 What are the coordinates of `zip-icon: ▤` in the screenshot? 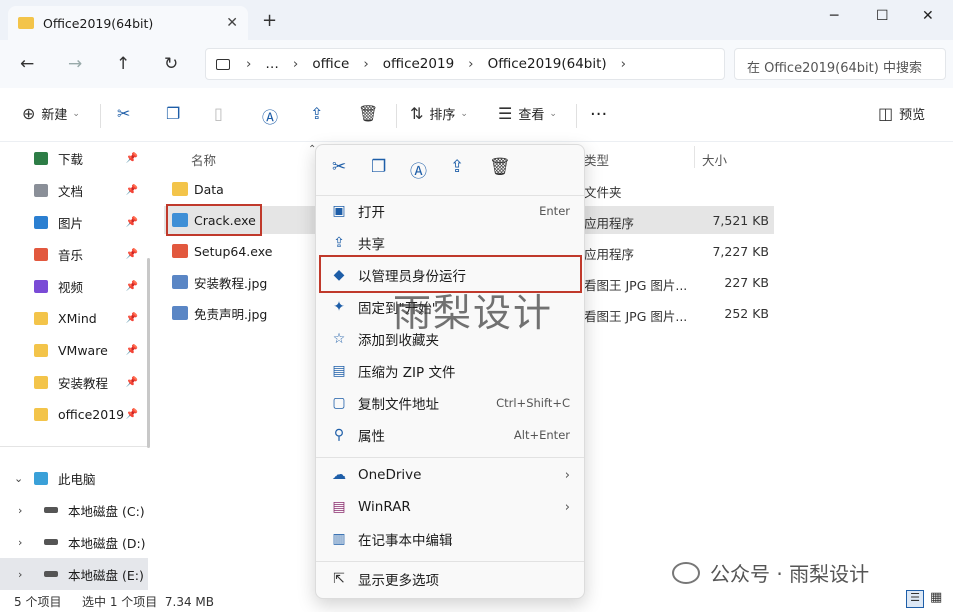 It's located at (339, 371).